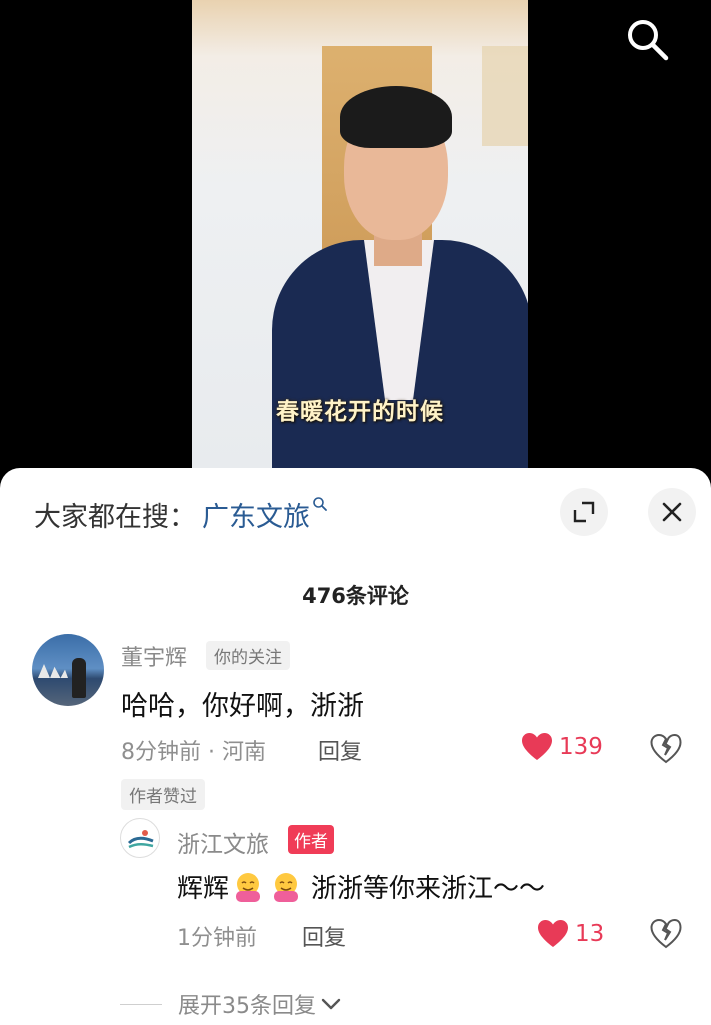 This screenshot has height=1025, width=711. What do you see at coordinates (248, 655) in the screenshot?
I see `following-badge: 你的关注` at bounding box center [248, 655].